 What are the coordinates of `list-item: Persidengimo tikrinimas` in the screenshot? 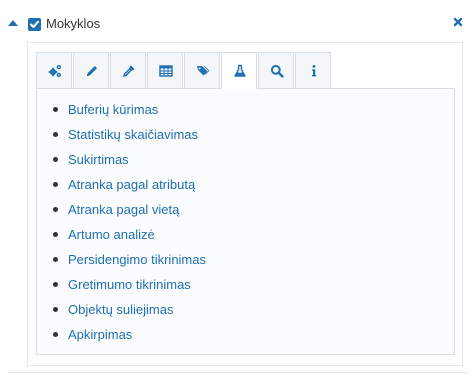 It's located at (121, 259).